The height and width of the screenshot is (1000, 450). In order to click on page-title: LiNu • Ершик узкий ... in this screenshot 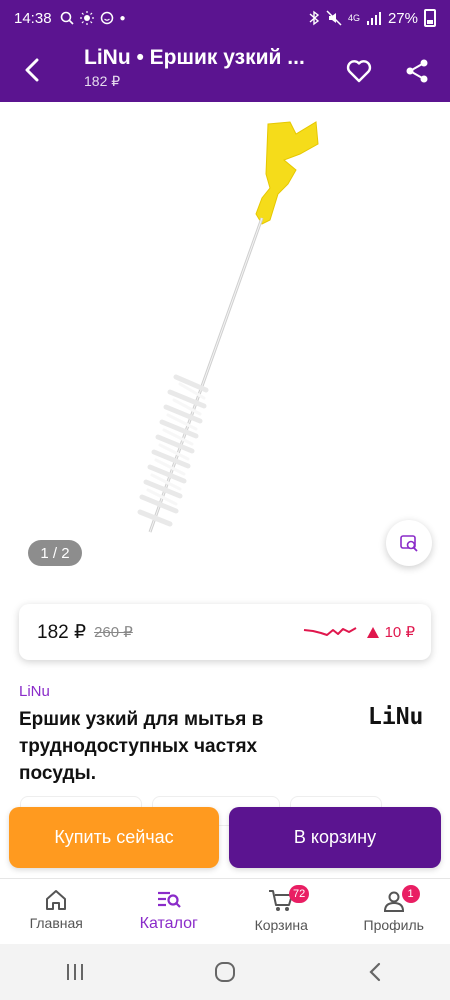, I will do `click(194, 57)`.